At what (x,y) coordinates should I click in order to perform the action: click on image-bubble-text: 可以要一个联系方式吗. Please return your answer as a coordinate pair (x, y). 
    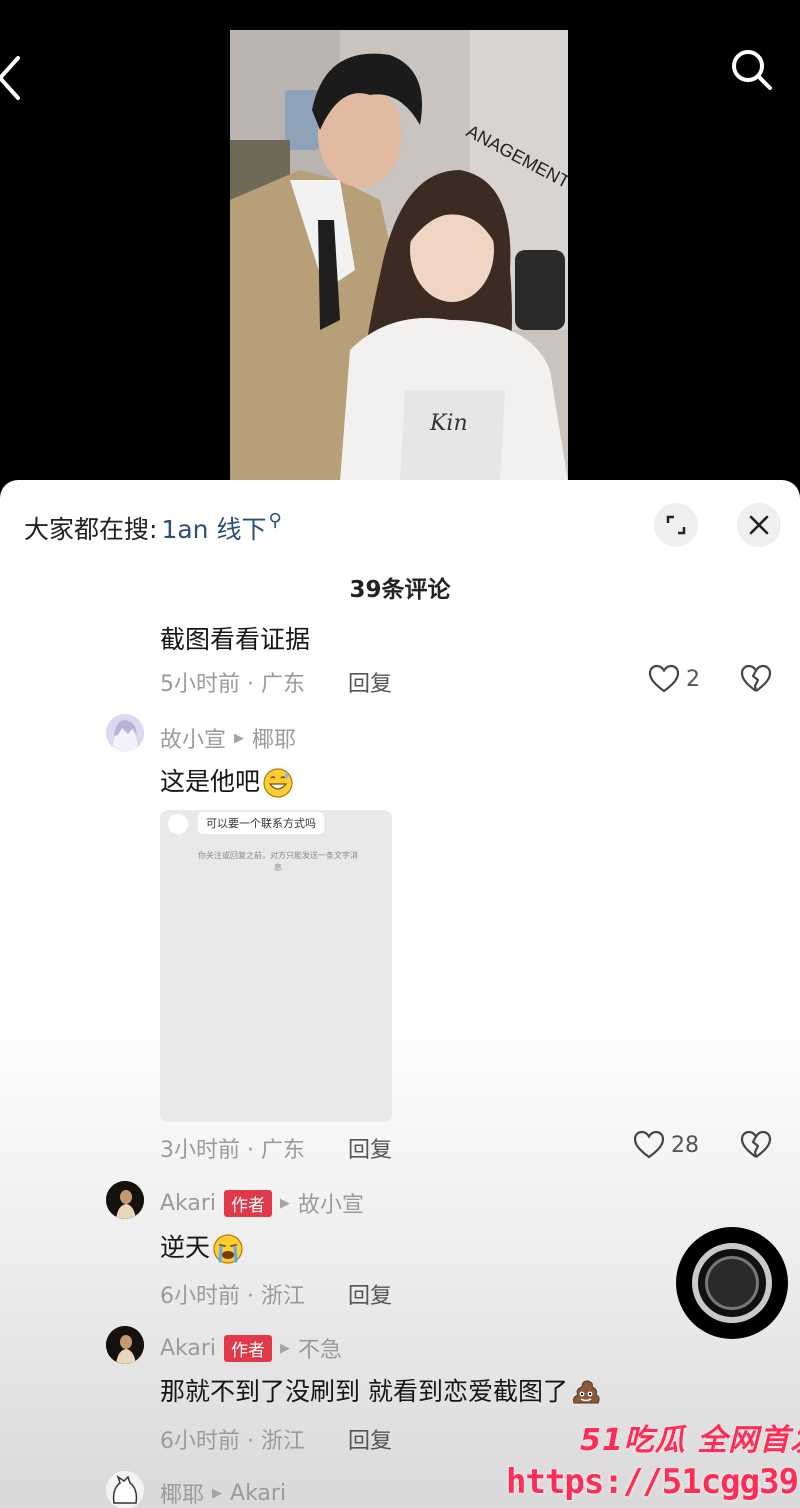
    Looking at the image, I should click on (261, 823).